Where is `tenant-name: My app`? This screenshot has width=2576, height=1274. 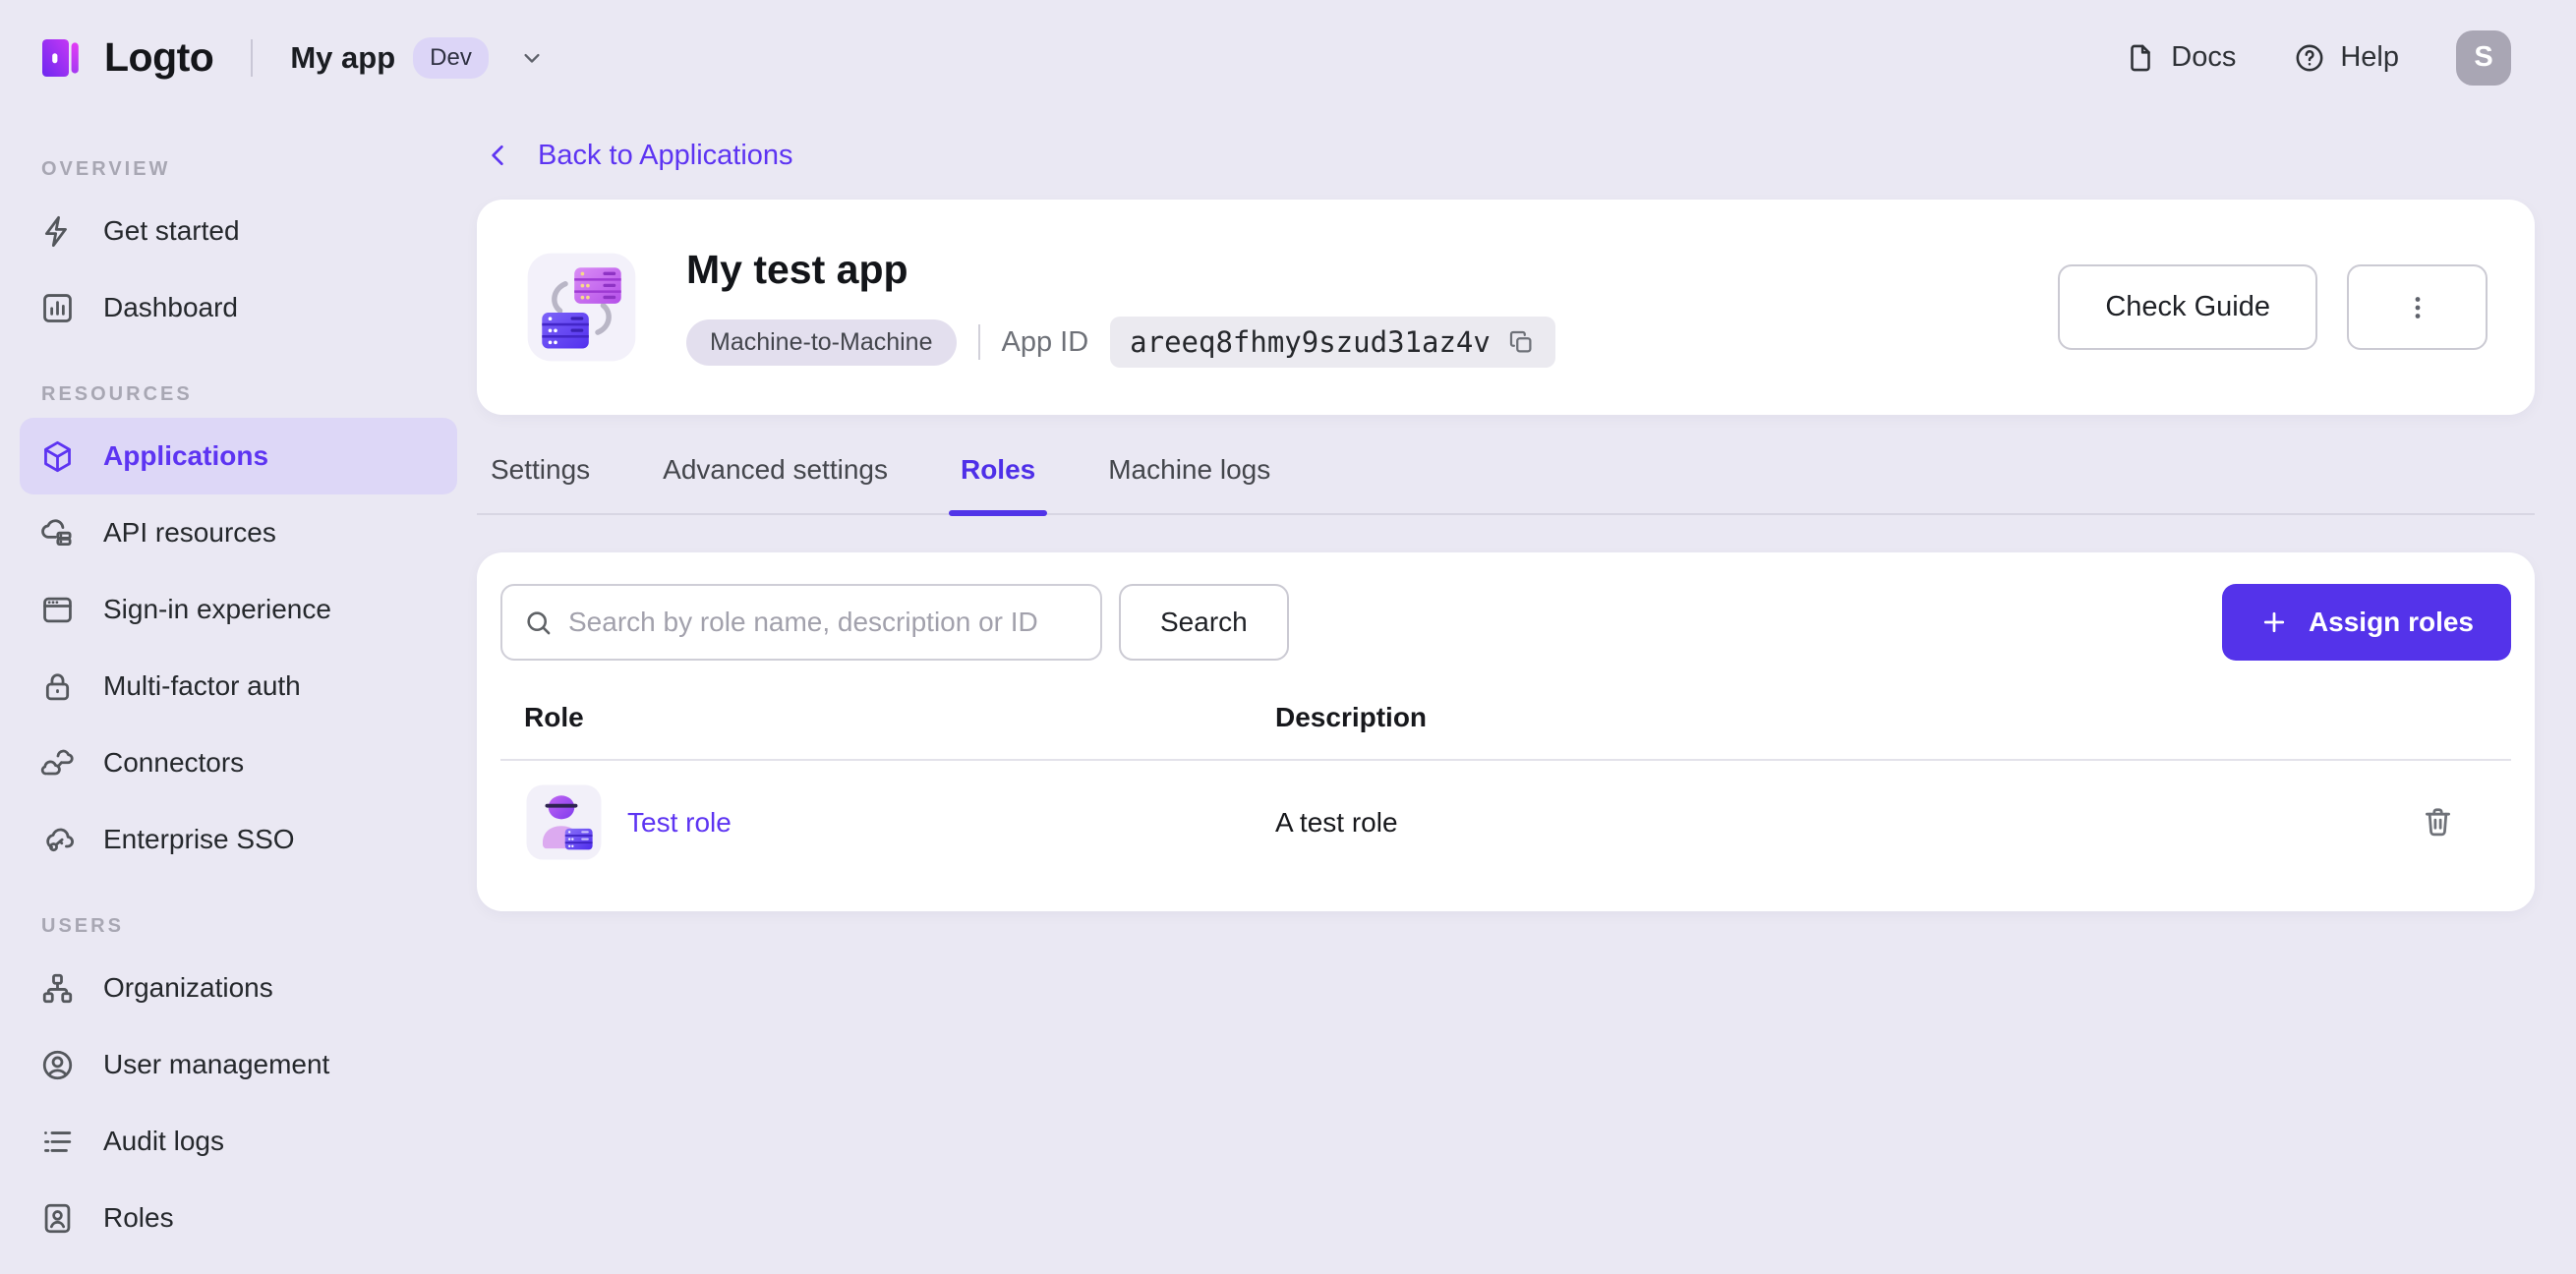
tenant-name: My app is located at coordinates (343, 57).